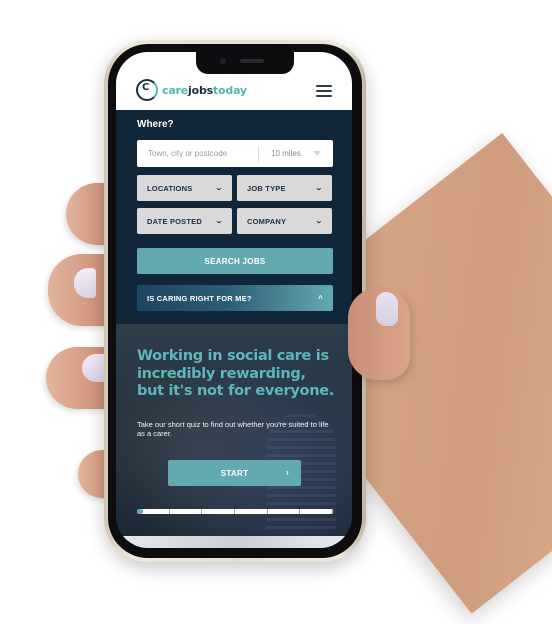 Image resolution: width=552 pixels, height=624 pixels. Describe the element at coordinates (287, 472) in the screenshot. I see `chevron-right-icon: ›` at that location.